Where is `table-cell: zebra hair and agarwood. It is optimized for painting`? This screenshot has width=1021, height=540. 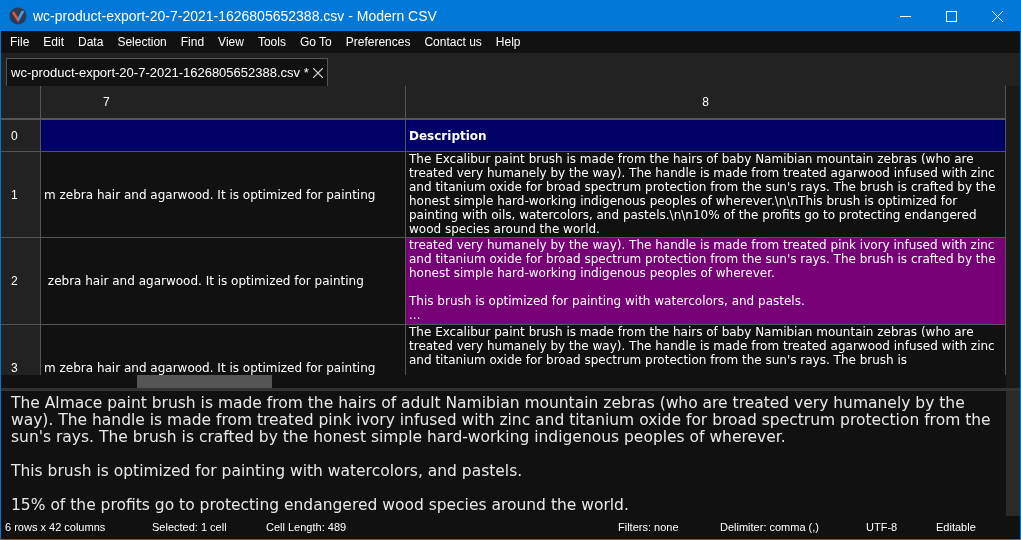 table-cell: zebra hair and agarwood. It is optimized for painting is located at coordinates (204, 281).